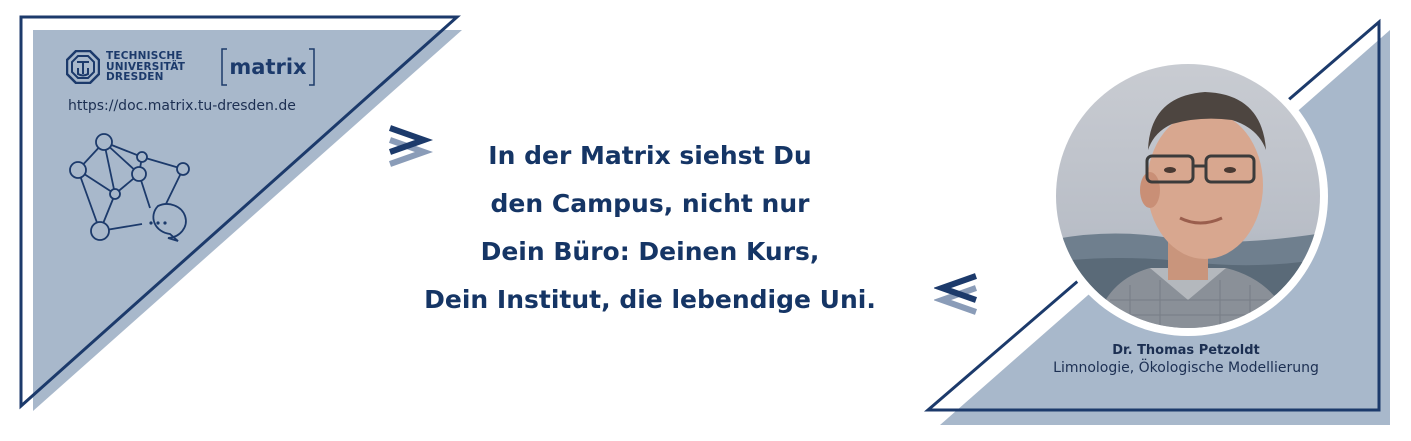  Describe the element at coordinates (129, 187) in the screenshot. I see `network-chat-icon` at that location.